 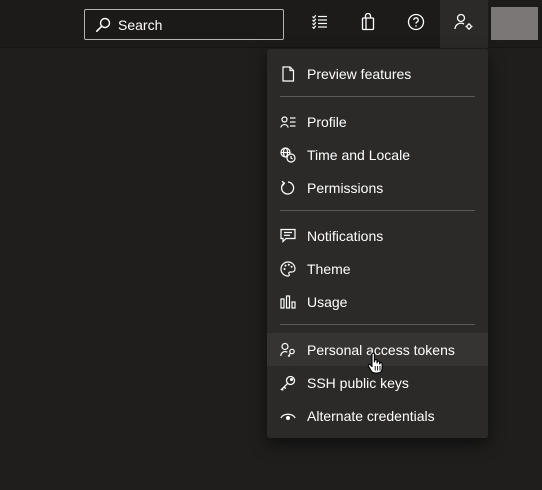 I want to click on menu-item-theme: Theme, so click(x=377, y=268).